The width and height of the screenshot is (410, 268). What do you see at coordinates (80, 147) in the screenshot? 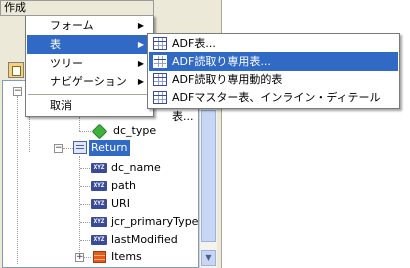
I see `return-icon` at bounding box center [80, 147].